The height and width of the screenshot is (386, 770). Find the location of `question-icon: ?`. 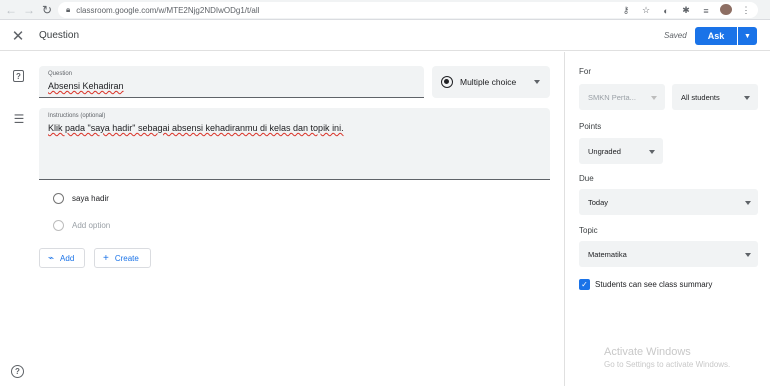

question-icon: ? is located at coordinates (18, 76).